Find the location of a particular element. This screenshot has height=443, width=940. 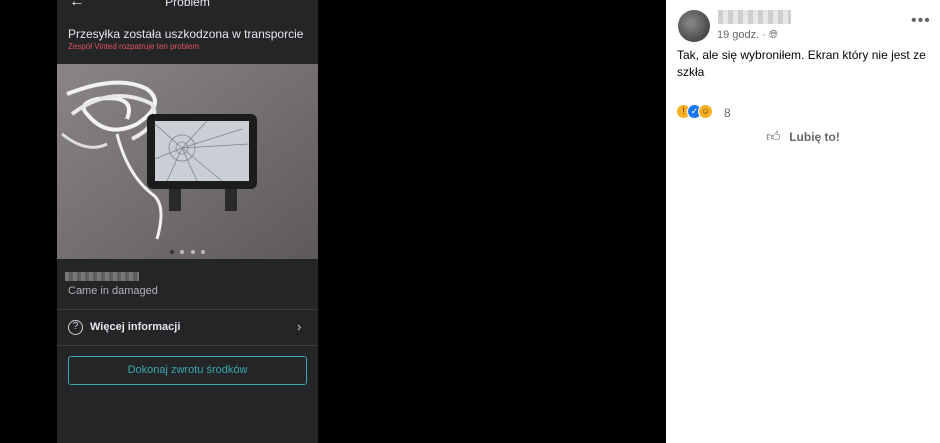

item-description: Came in damaged is located at coordinates (113, 291).